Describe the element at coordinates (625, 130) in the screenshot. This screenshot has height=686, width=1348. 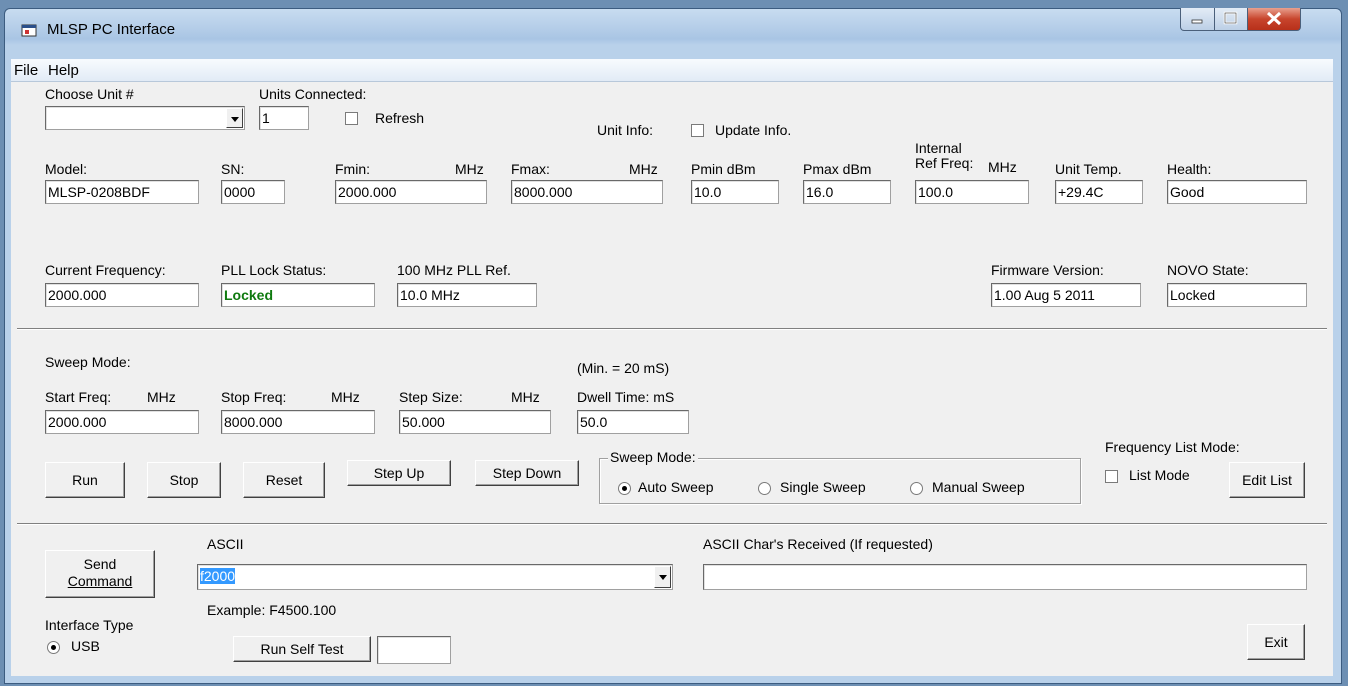
I see `unit-info-label: Unit Info:` at that location.